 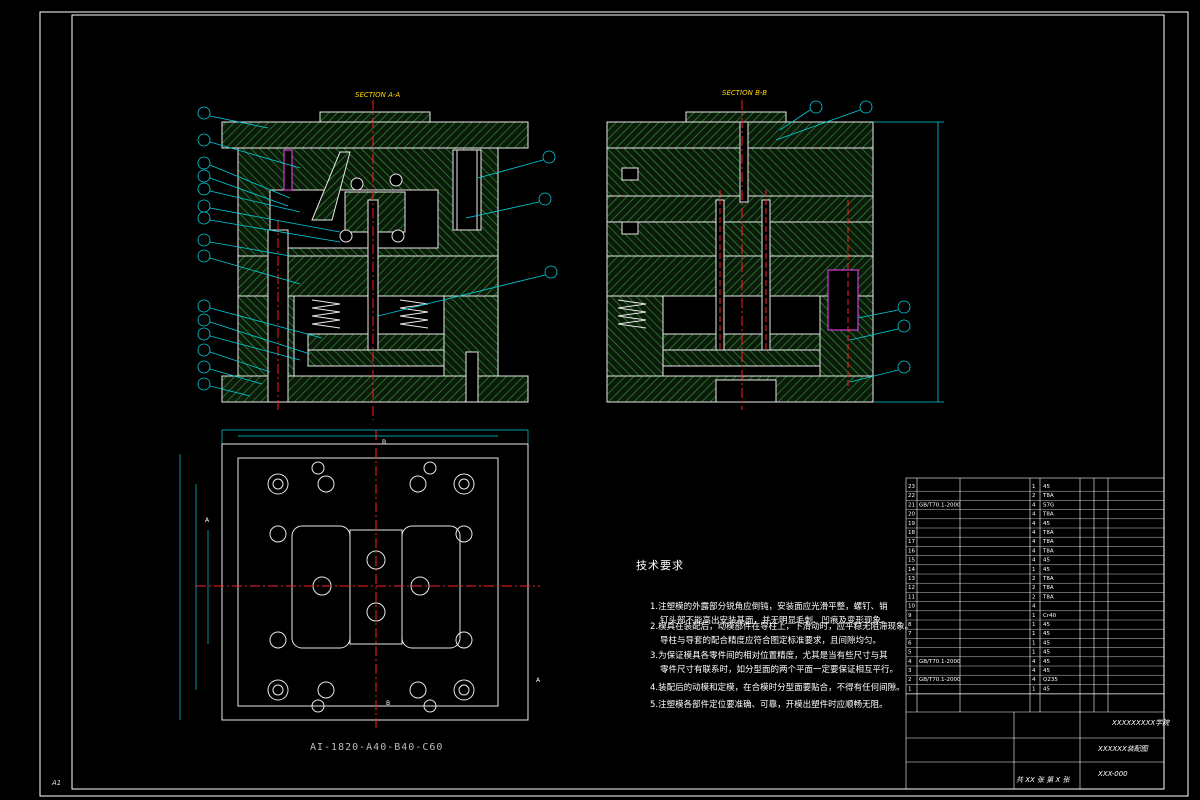 What do you see at coordinates (911, 561) in the screenshot?
I see `parts-cell-no: 15` at bounding box center [911, 561].